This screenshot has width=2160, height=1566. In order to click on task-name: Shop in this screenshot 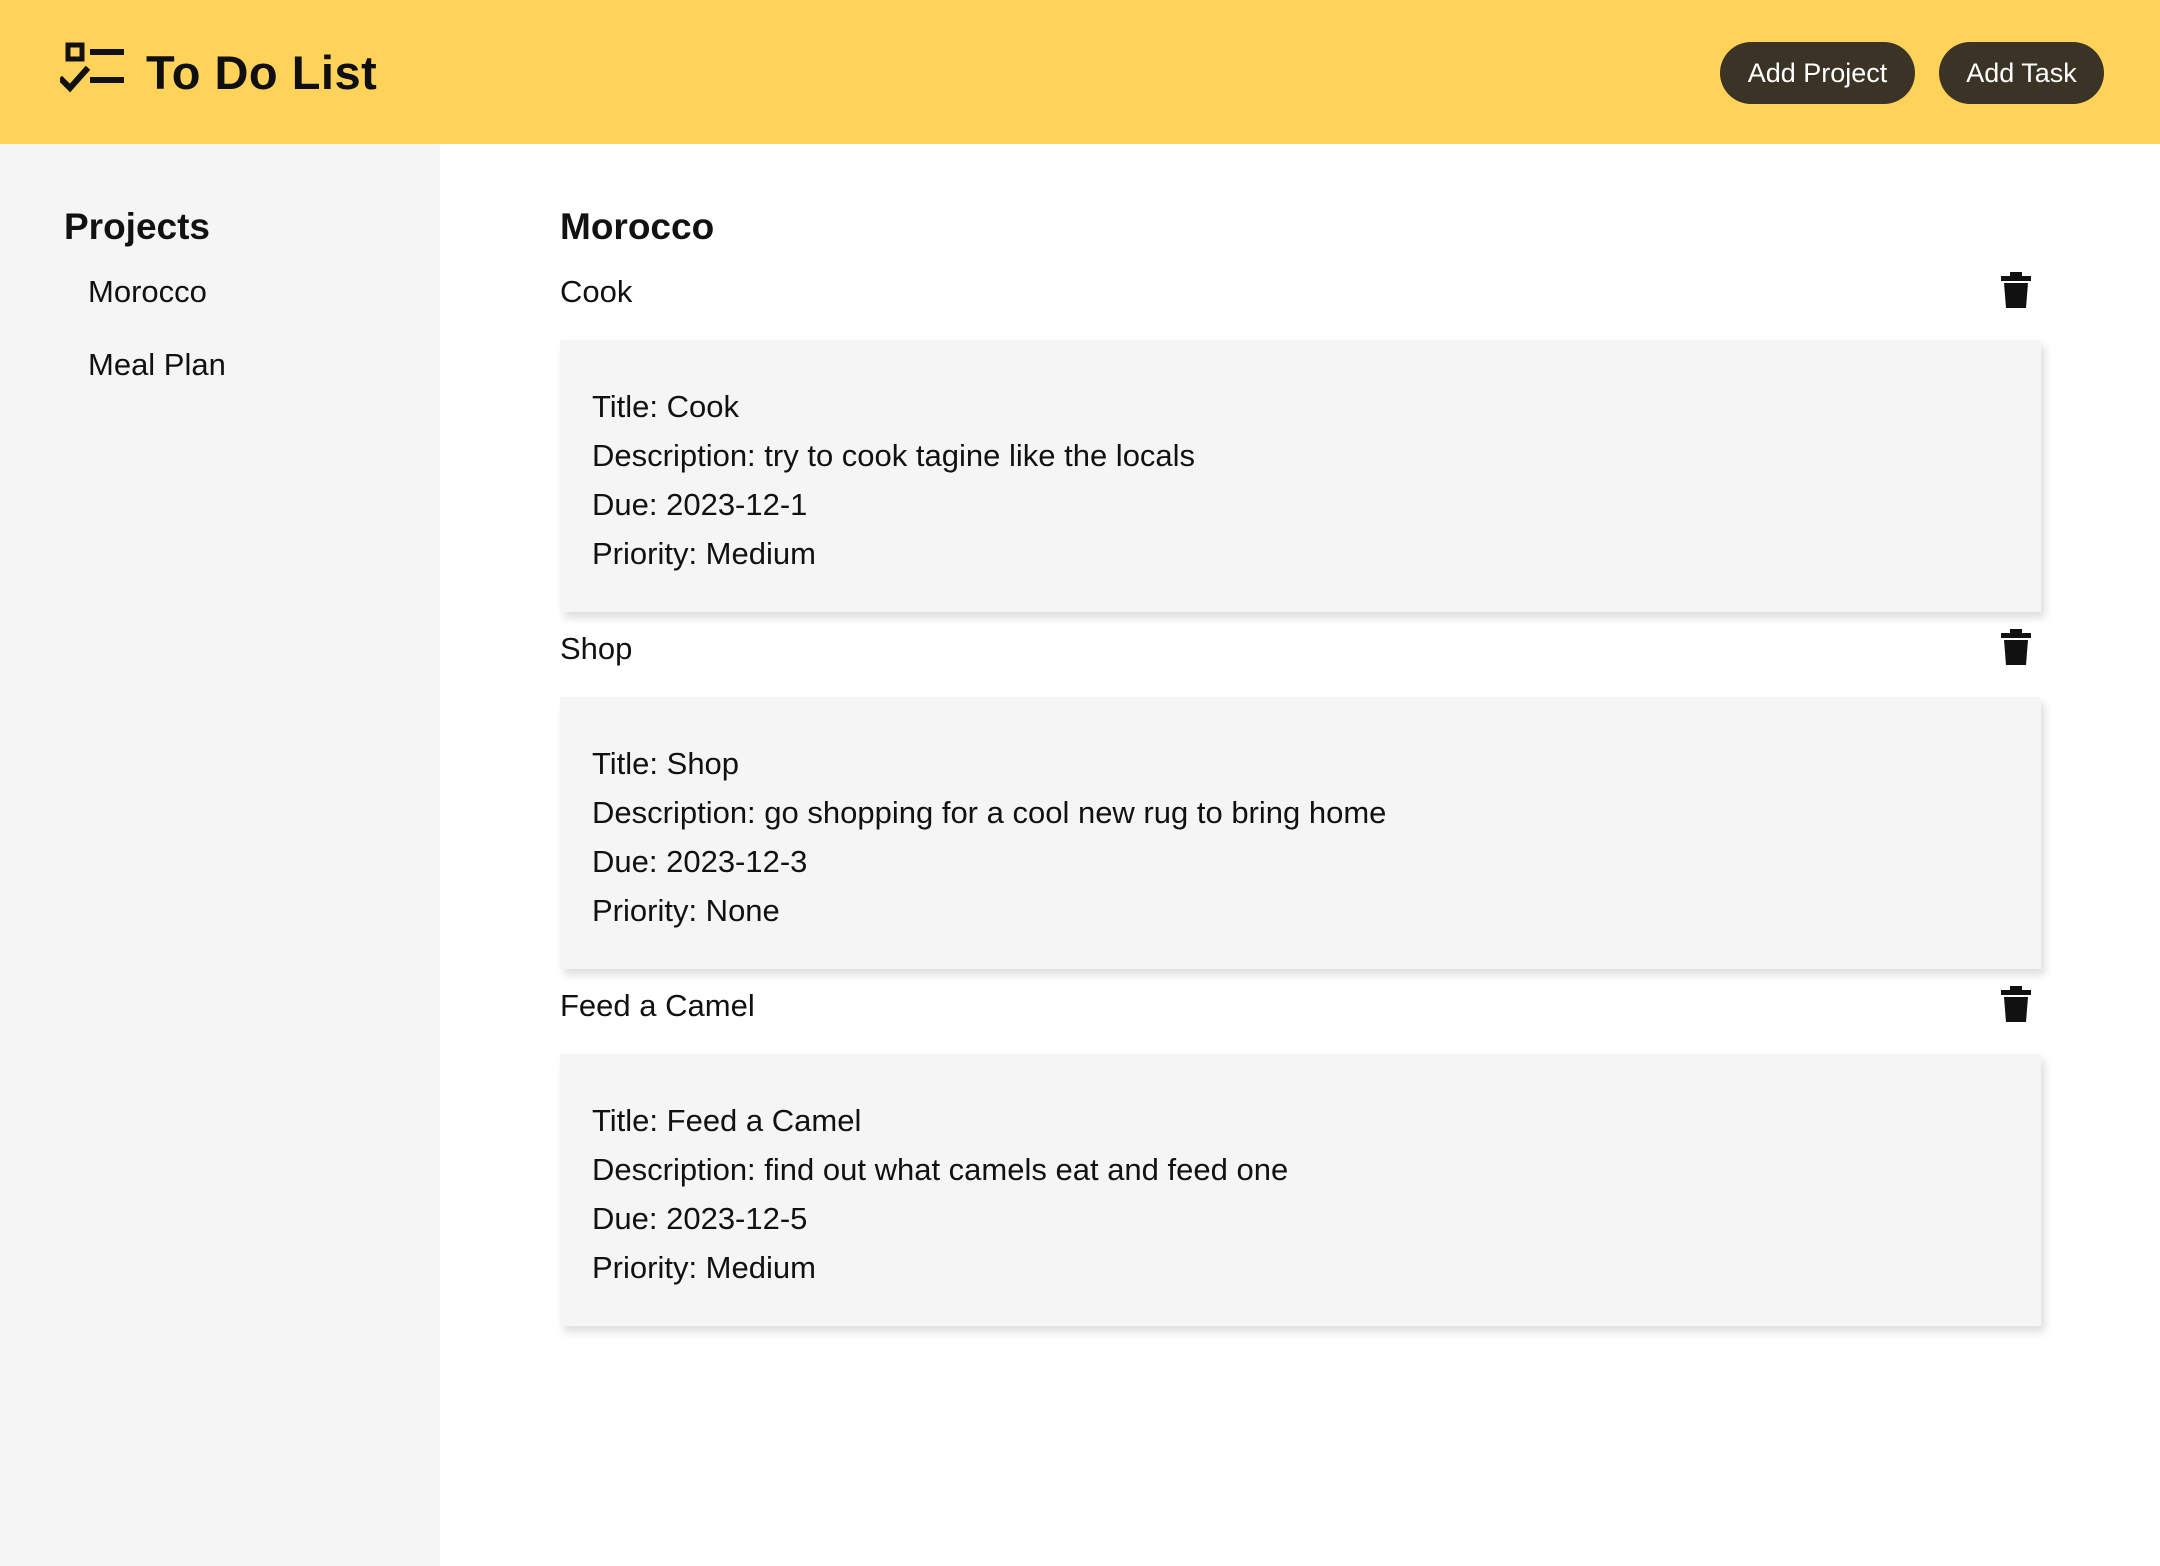, I will do `click(596, 649)`.